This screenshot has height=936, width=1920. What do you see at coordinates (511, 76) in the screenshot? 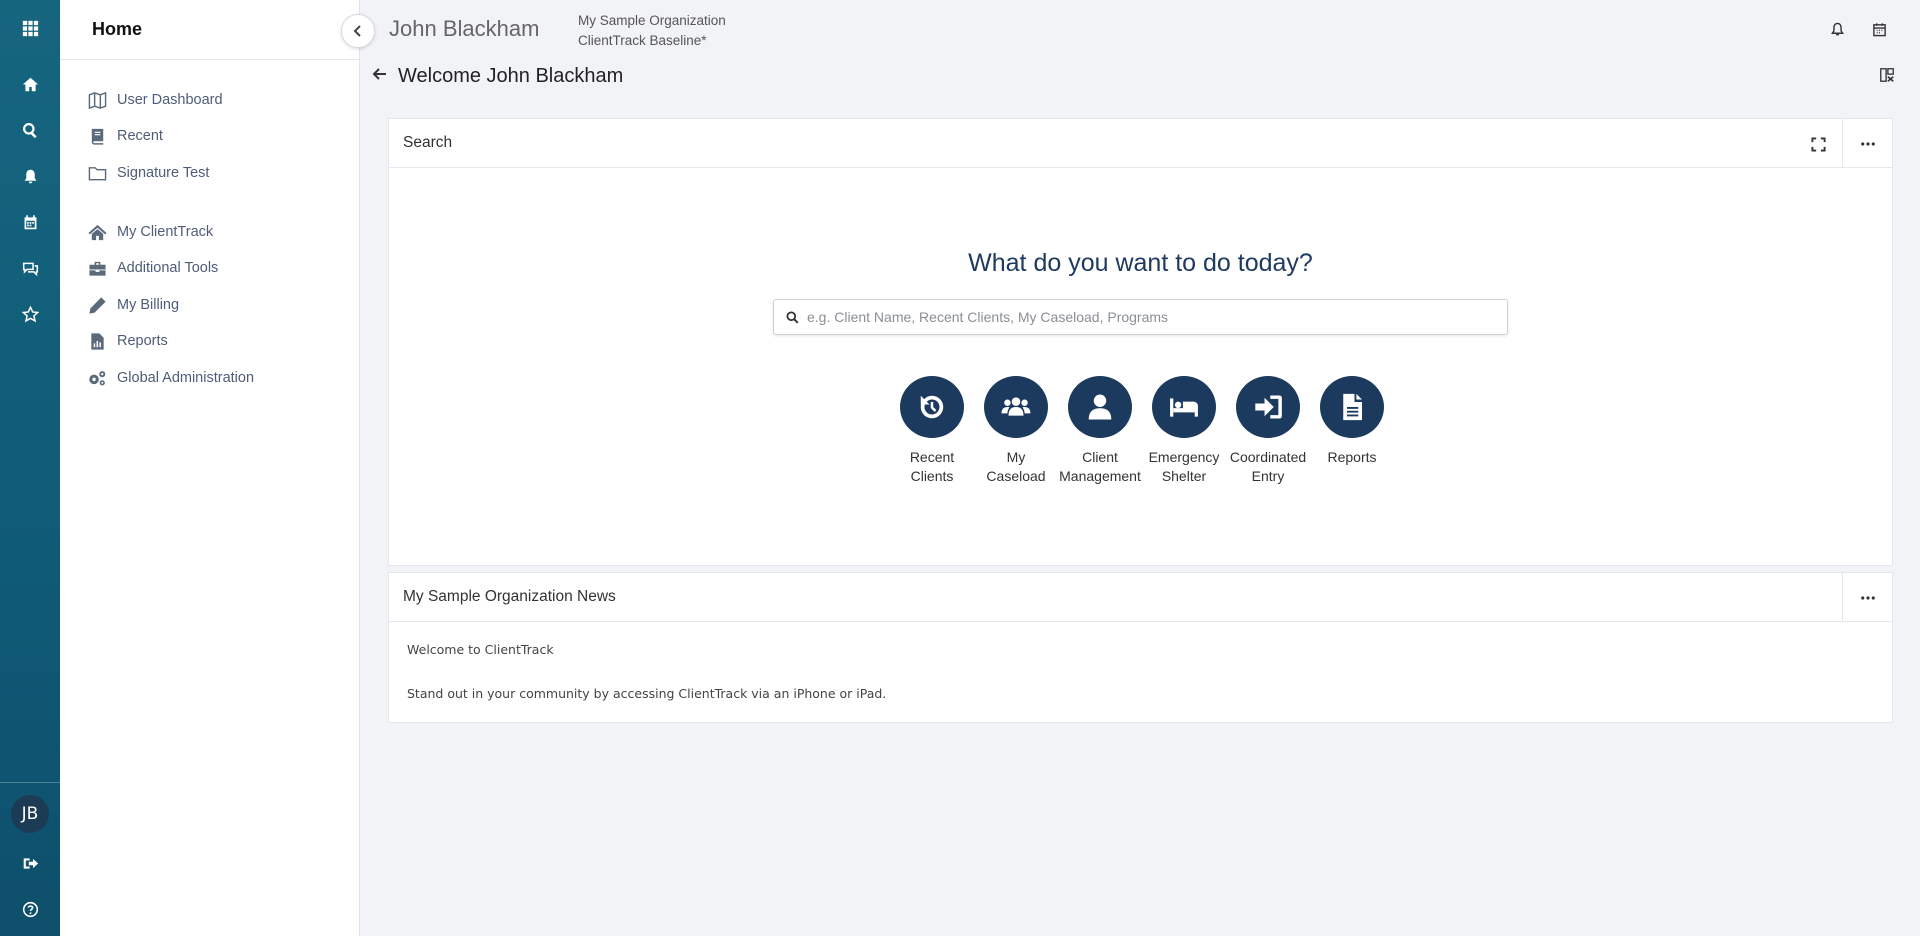
I see `page-title: Welcome John Blackham` at bounding box center [511, 76].